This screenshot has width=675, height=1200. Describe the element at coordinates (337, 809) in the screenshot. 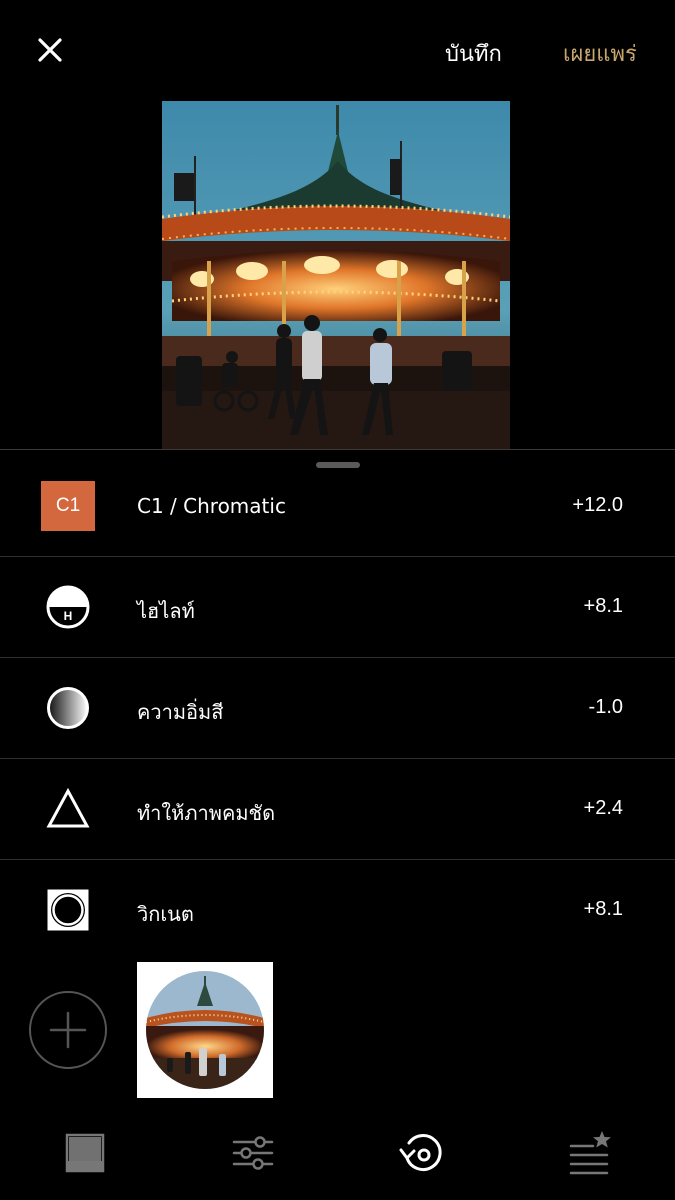

I see `adjustment-row-sharpen: ทำให้ภาพคมชัด +2.4` at that location.